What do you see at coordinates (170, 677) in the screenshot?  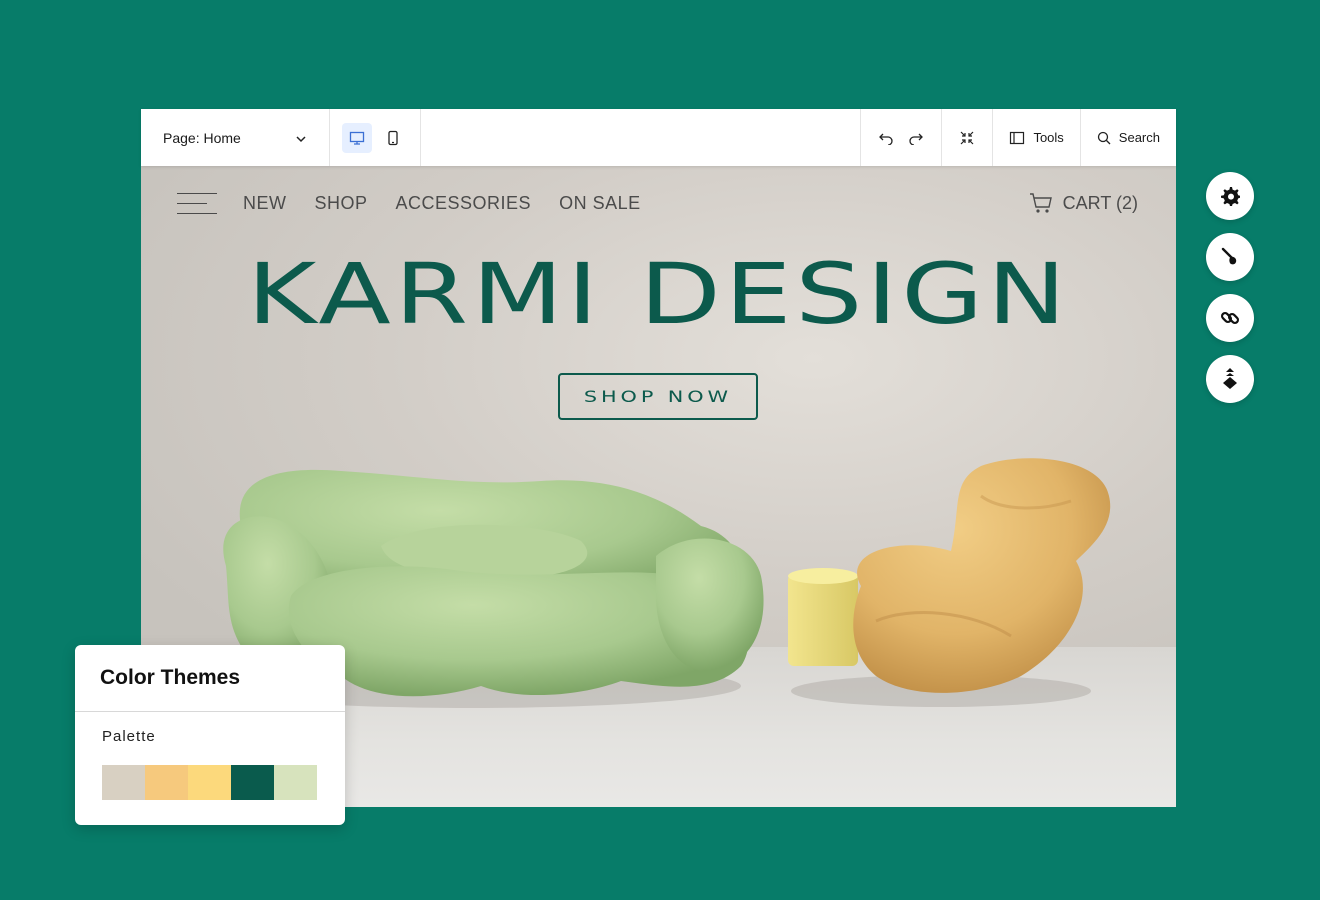 I see `color-themes-title: Color Themes` at bounding box center [170, 677].